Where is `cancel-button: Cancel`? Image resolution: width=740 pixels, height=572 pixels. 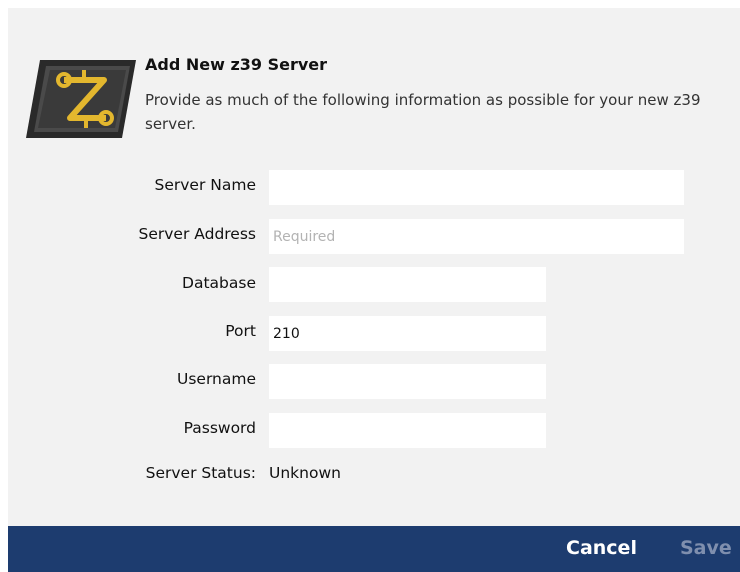
cancel-button: Cancel is located at coordinates (601, 548).